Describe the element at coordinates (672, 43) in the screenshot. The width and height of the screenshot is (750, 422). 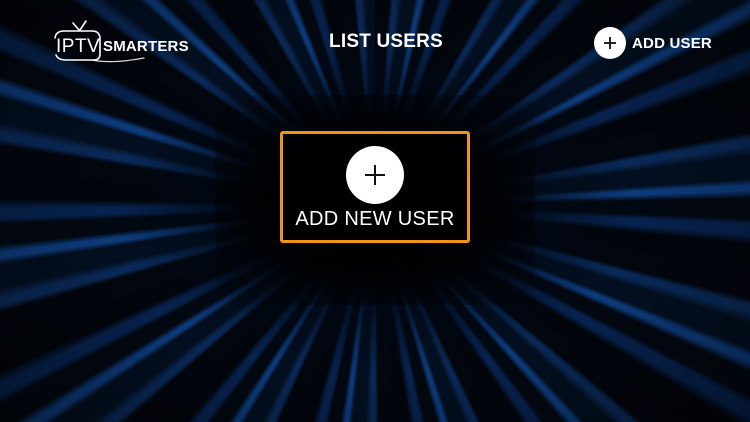
I see `add-user-label: ADD USER` at that location.